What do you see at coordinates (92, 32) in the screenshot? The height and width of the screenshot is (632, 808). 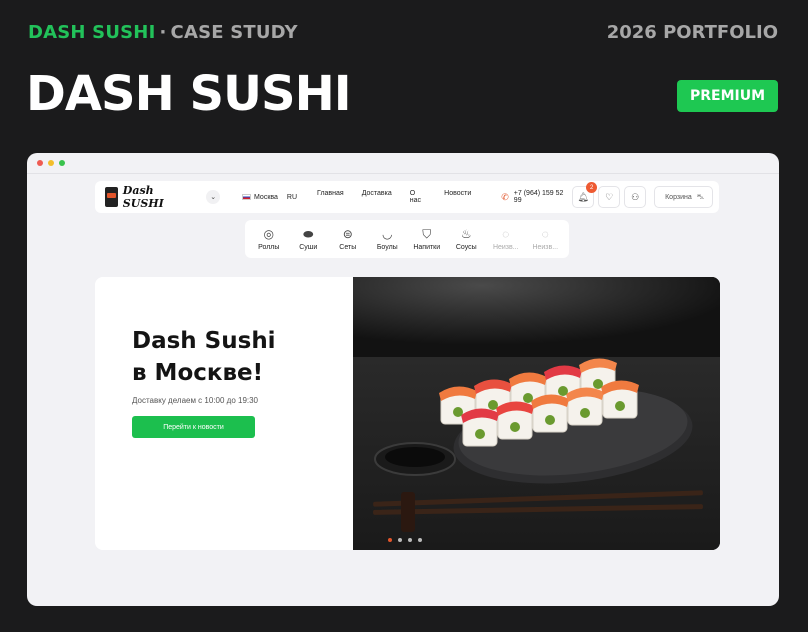 I see `brand-name: DASH SUSHI` at bounding box center [92, 32].